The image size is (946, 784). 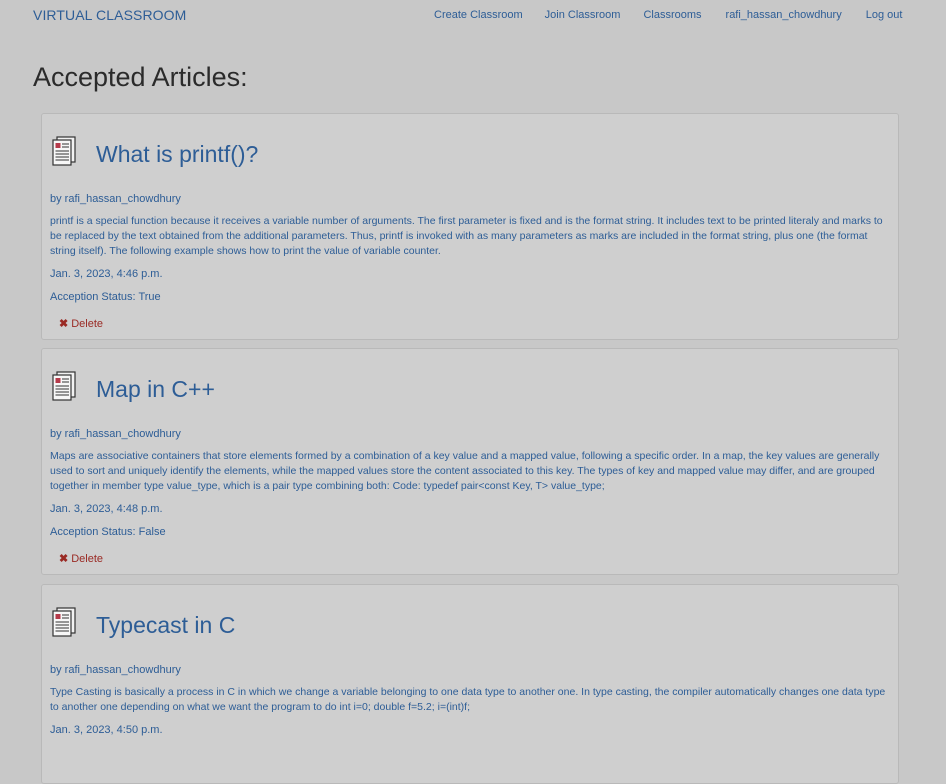 I want to click on article-title: What is printf()?, so click(x=177, y=154).